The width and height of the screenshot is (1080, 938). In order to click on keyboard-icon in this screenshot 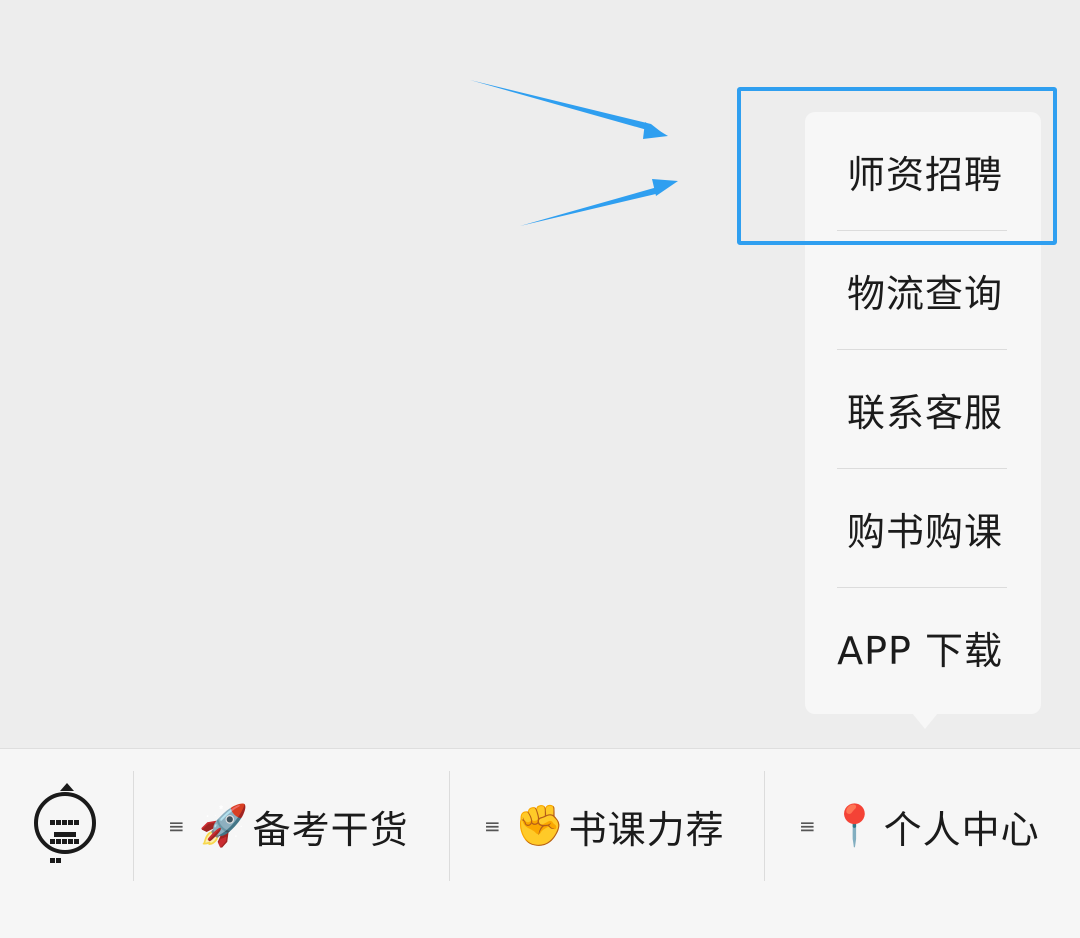, I will do `click(65, 823)`.